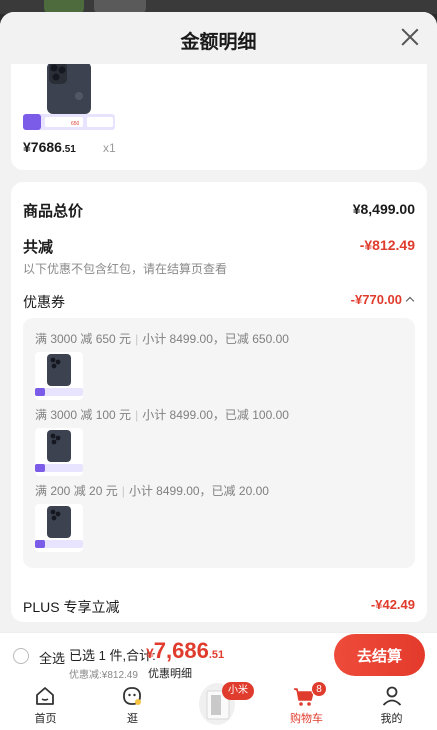  I want to click on coupon-rule: 满 3000 减 650 元, so click(83, 339).